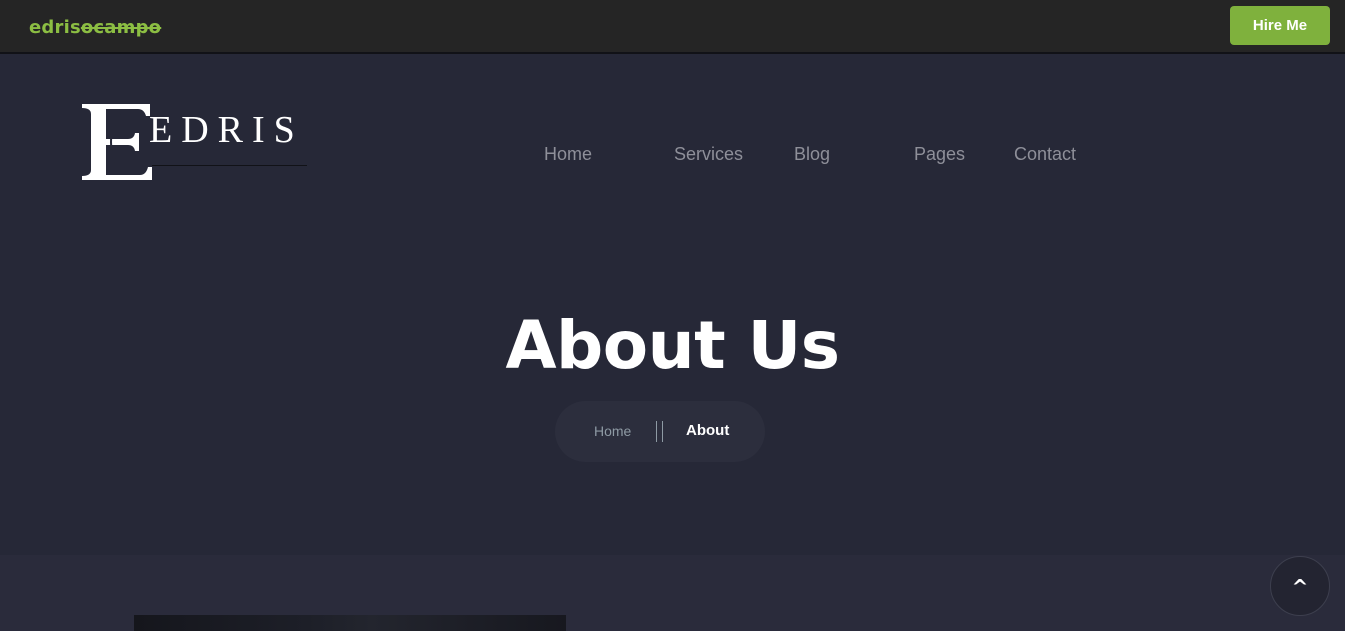 The height and width of the screenshot is (631, 1345). What do you see at coordinates (612, 431) in the screenshot?
I see `breadcrumb-home-link: Home` at bounding box center [612, 431].